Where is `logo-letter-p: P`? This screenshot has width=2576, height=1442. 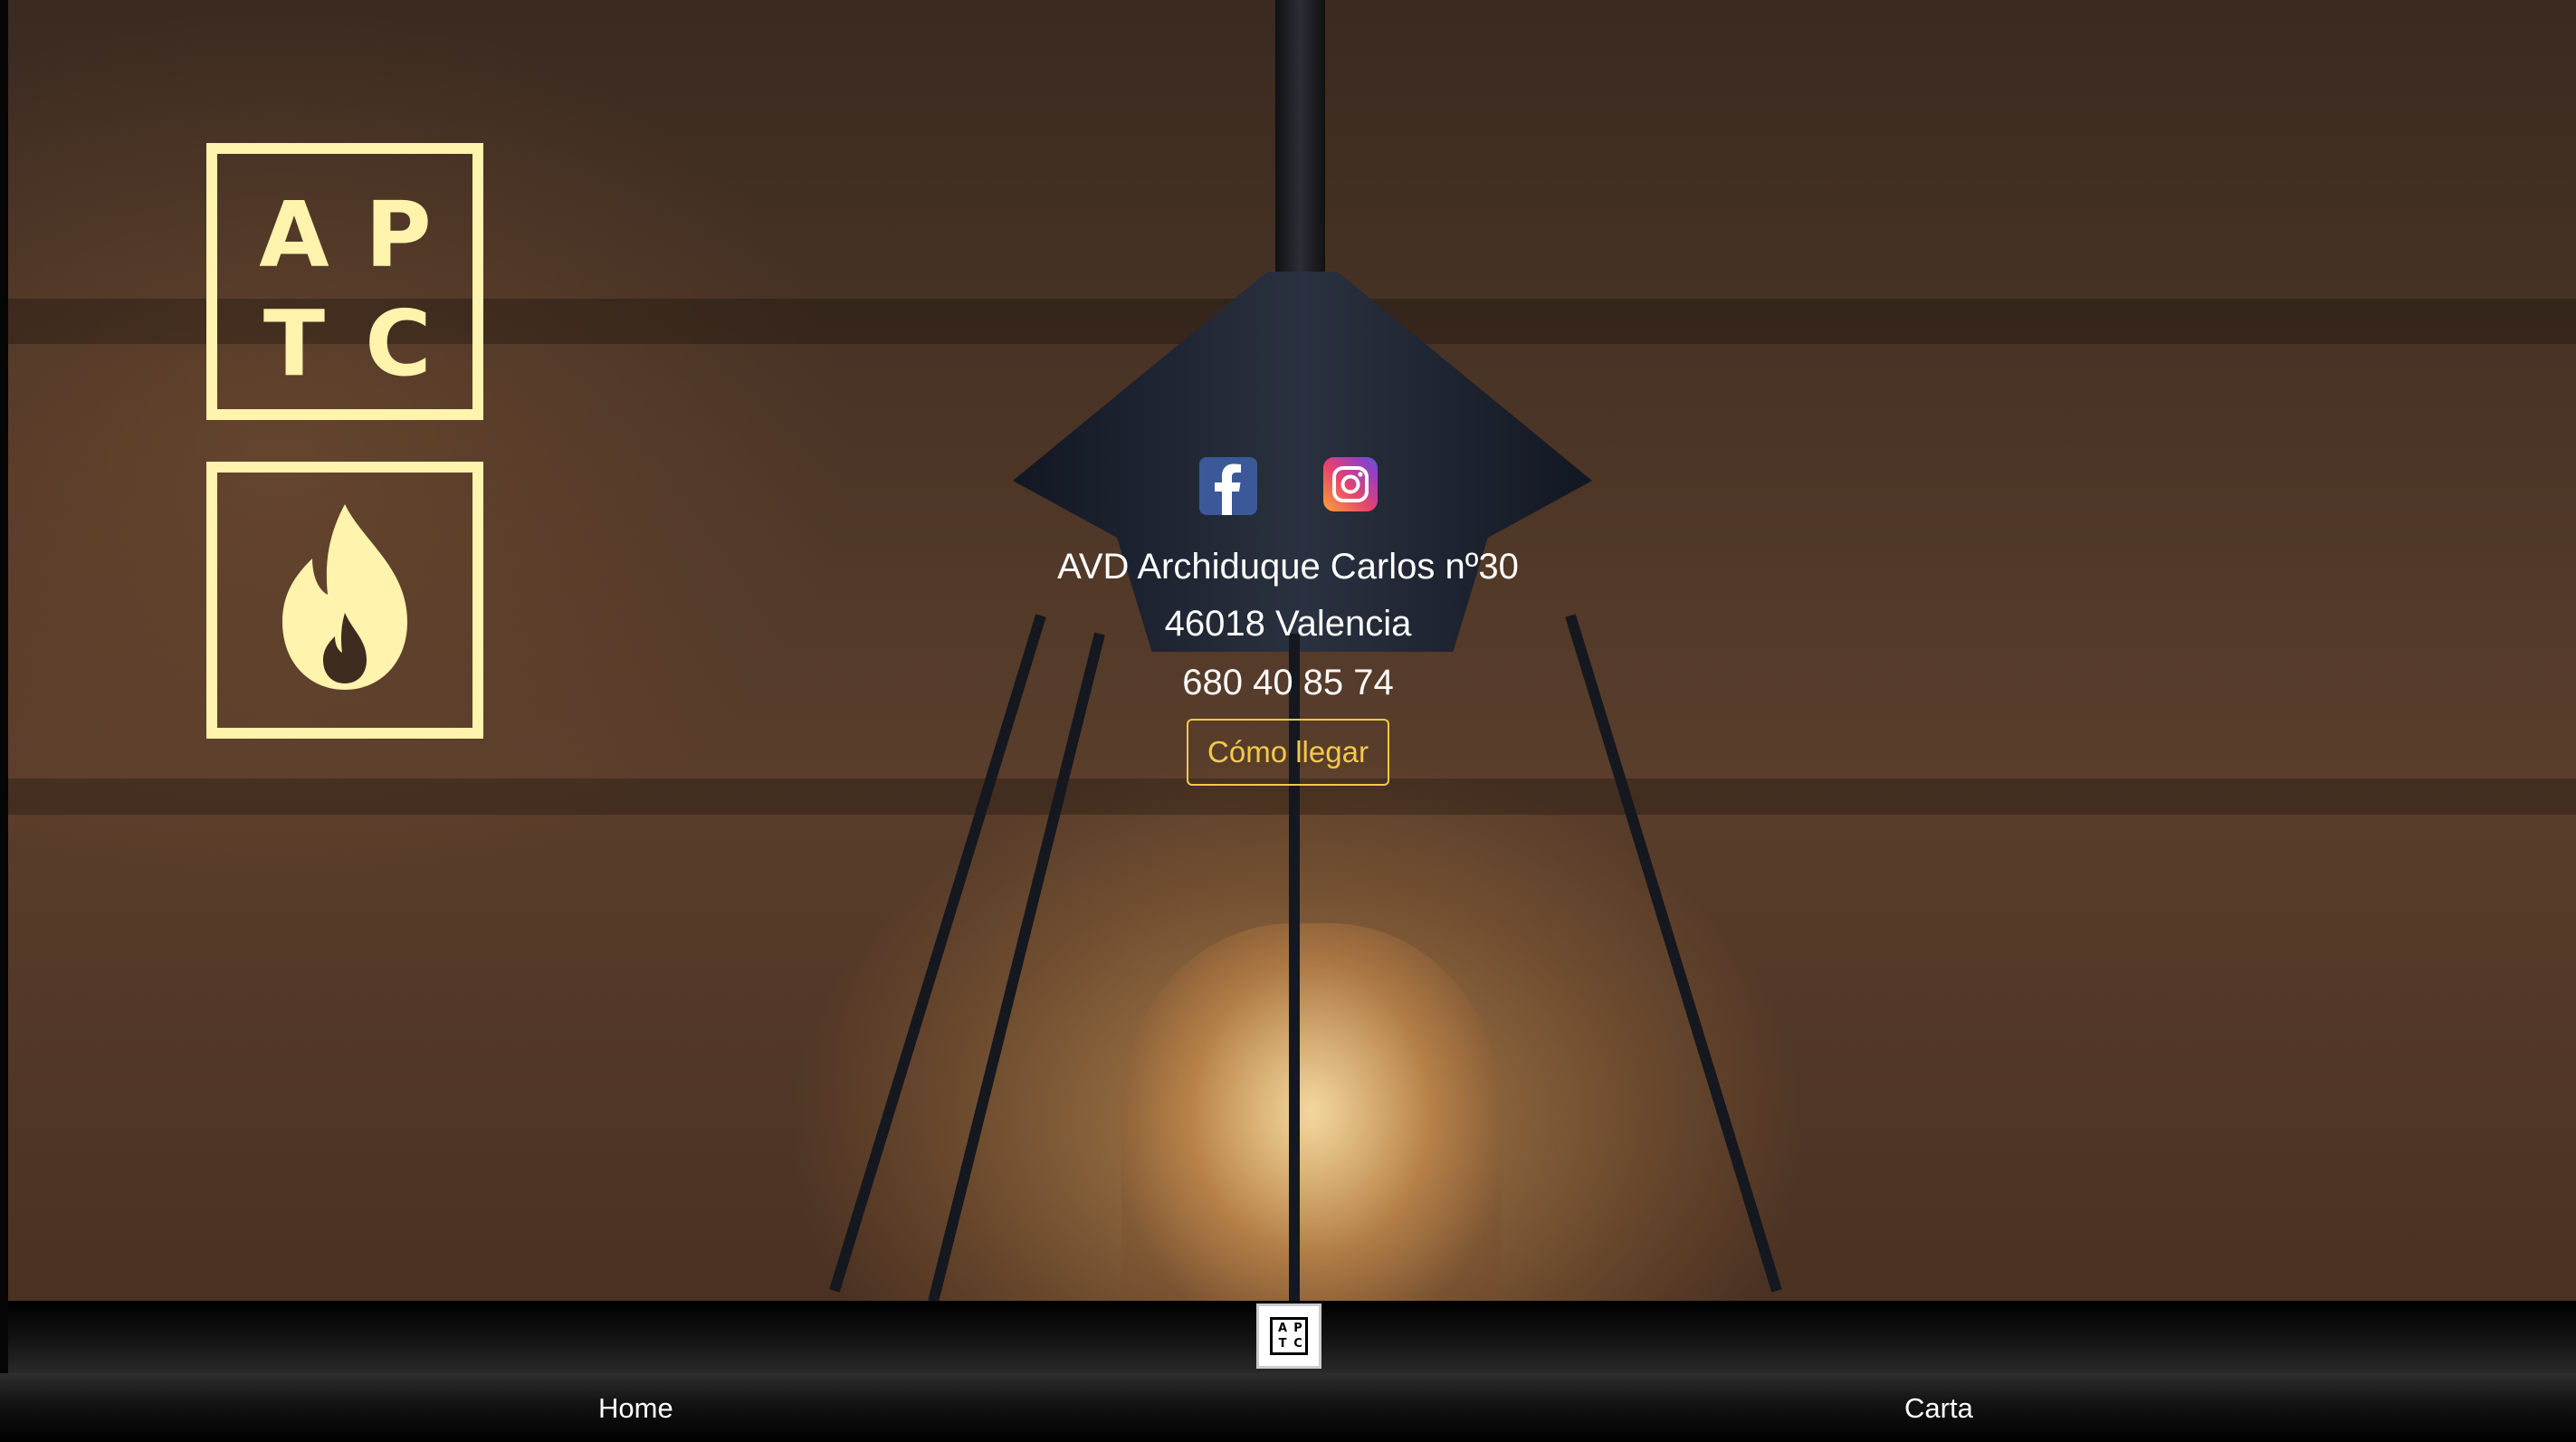
logo-letter-p: P is located at coordinates (398, 235).